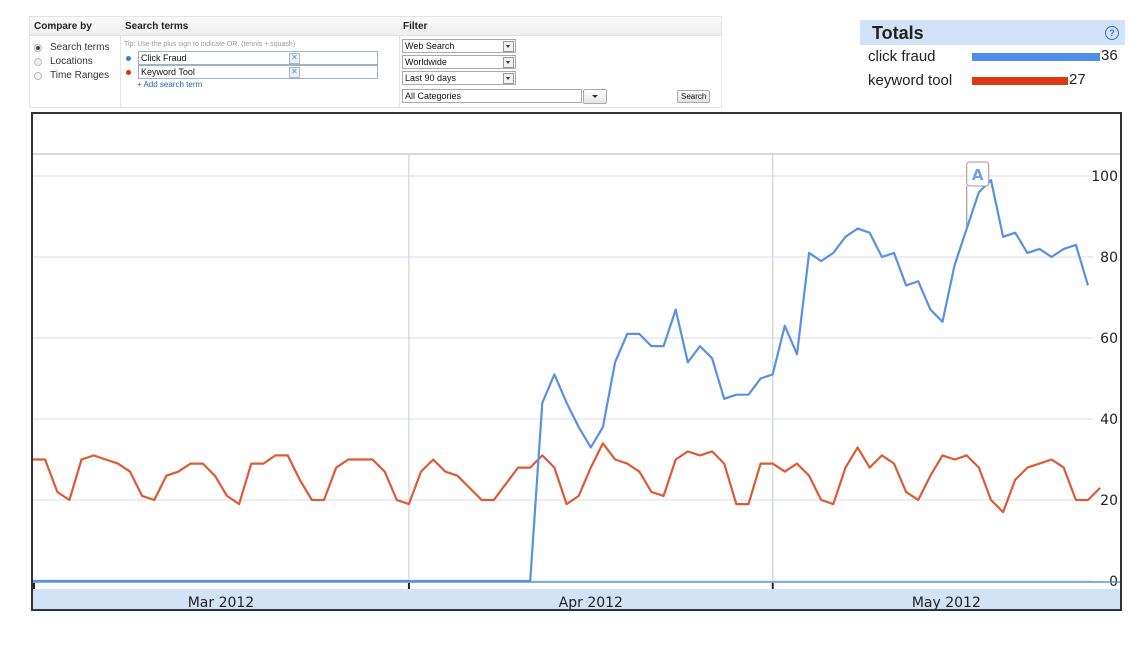 This screenshot has height=648, width=1145. Describe the element at coordinates (375, 26) in the screenshot. I see `query-panel-header: Compare by Search terms Filter` at that location.